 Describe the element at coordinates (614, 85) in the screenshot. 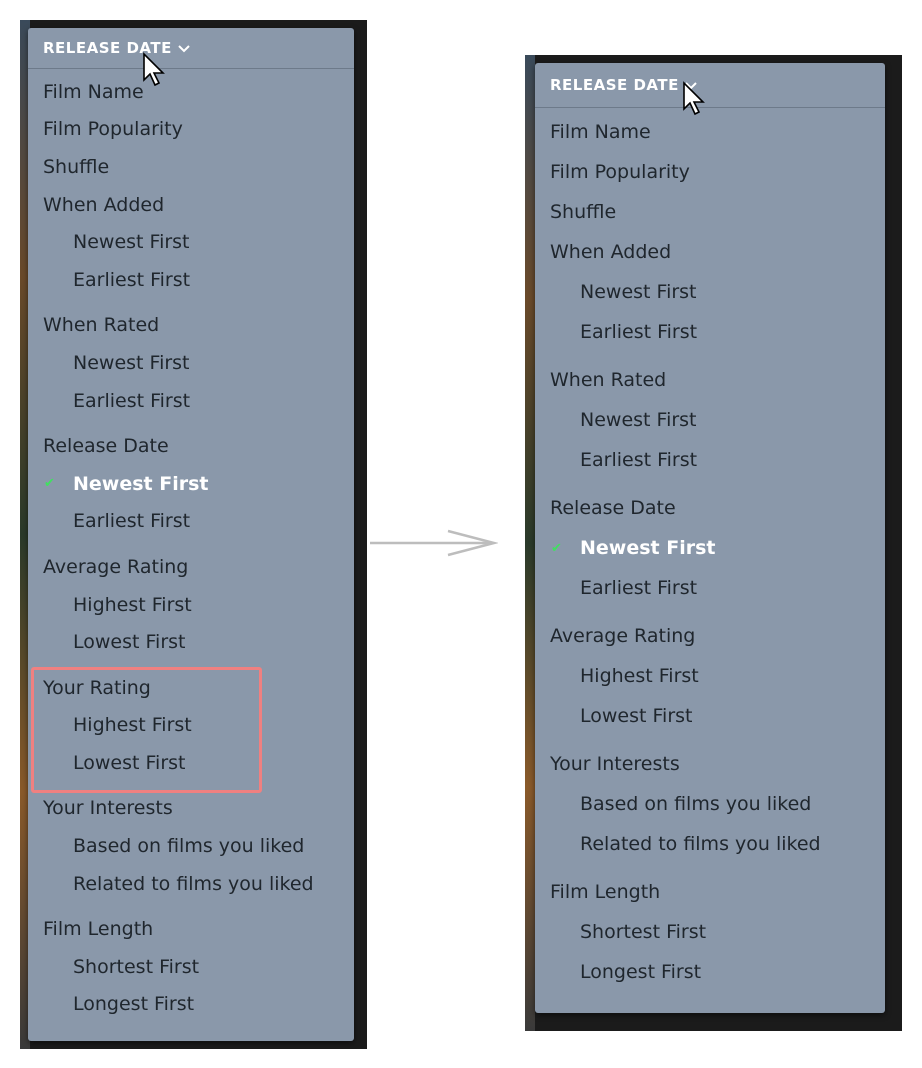

I see `dropdown-header-label: RELEASE DATE` at that location.